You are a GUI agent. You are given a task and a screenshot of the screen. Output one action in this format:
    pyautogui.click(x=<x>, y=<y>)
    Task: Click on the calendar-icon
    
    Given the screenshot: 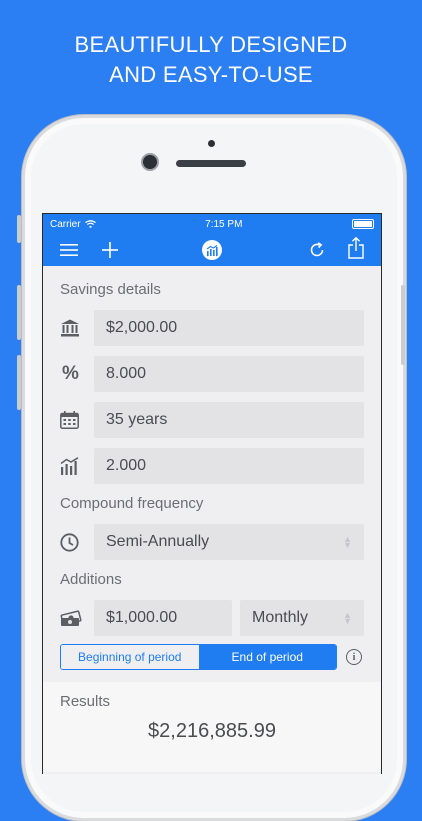 What is the action you would take?
    pyautogui.click(x=77, y=420)
    